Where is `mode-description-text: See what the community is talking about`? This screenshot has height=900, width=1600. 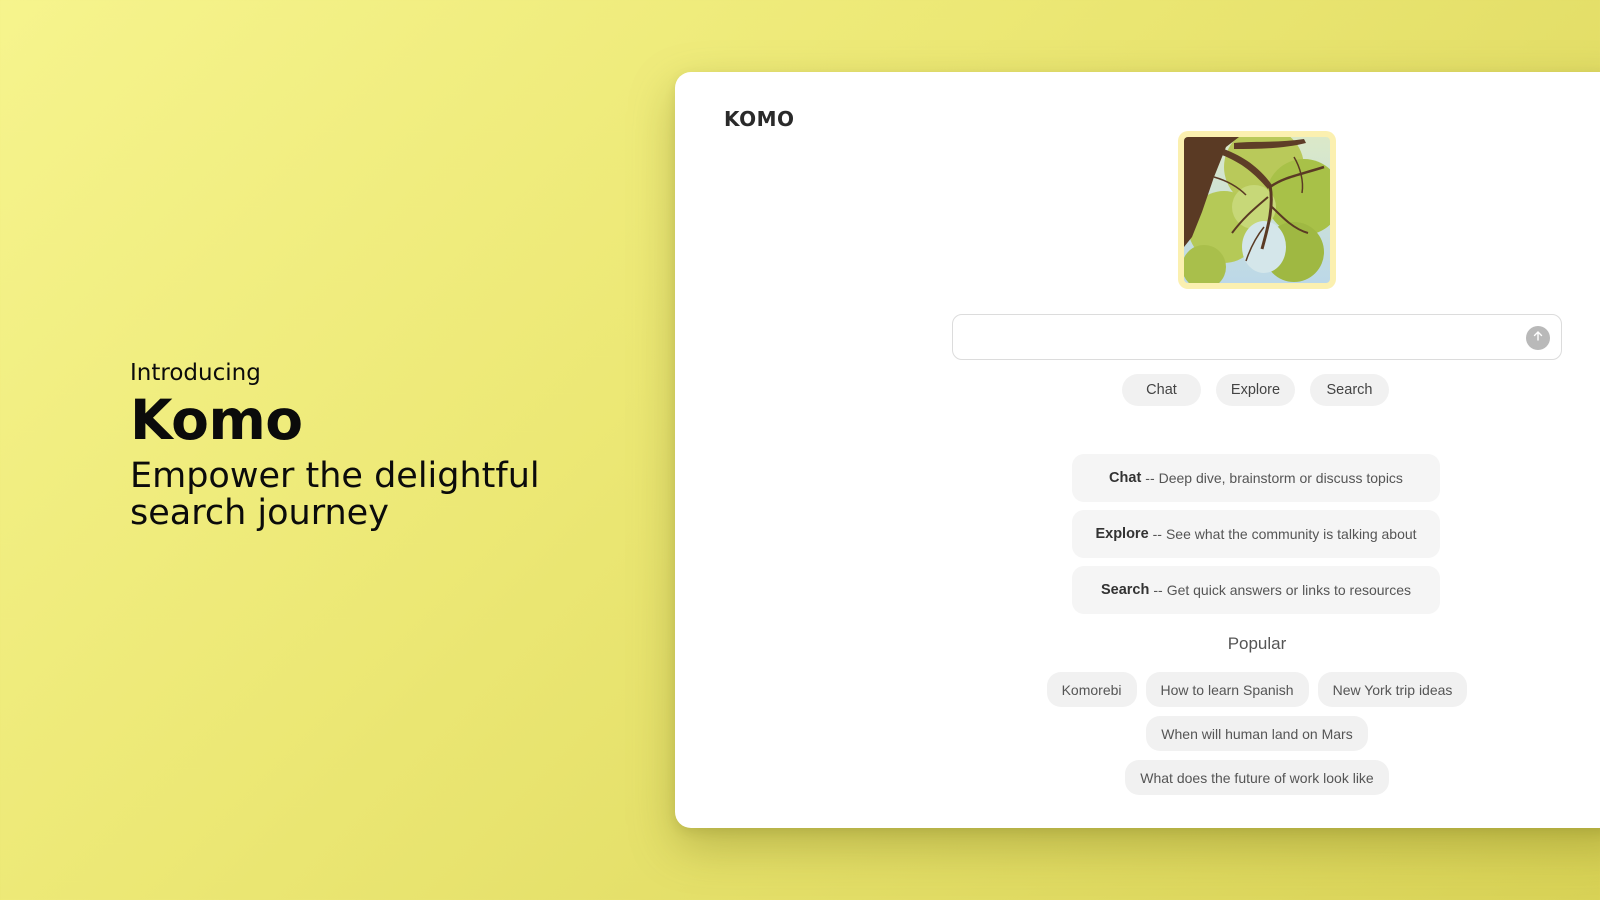
mode-description-text: See what the community is talking about is located at coordinates (1291, 534).